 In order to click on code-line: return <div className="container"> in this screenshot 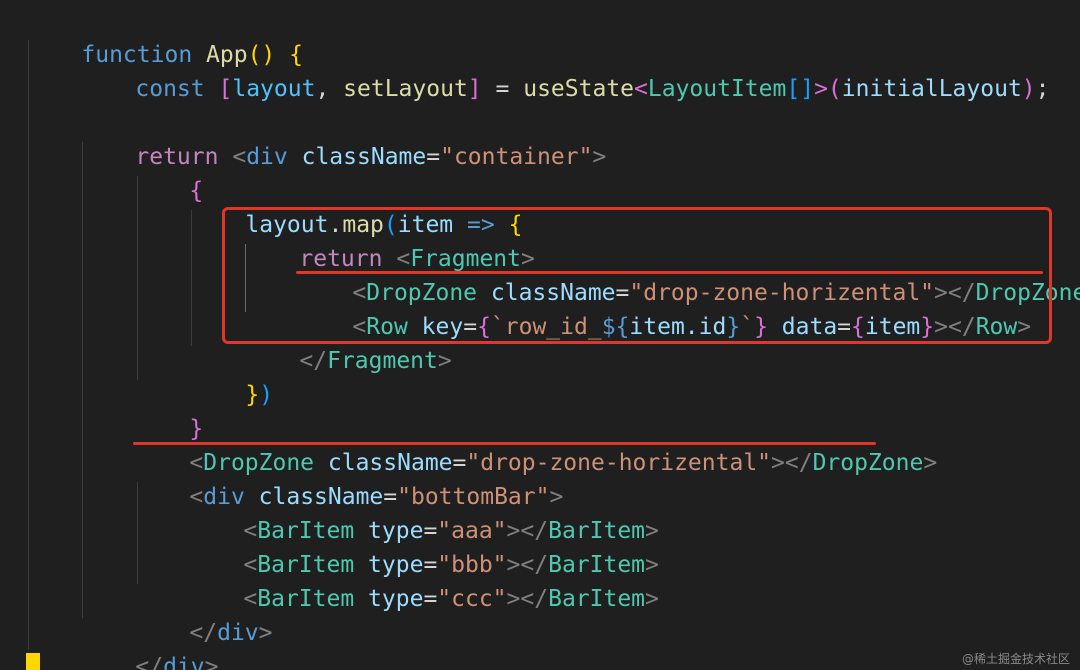, I will do `click(343, 138)`.